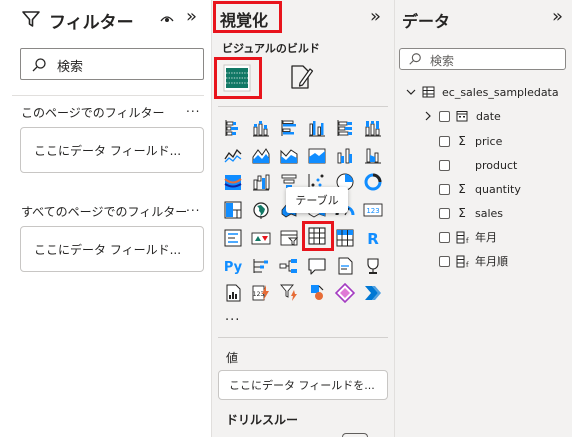 The image size is (572, 437). I want to click on field-row: fx 年月, so click(468, 237).